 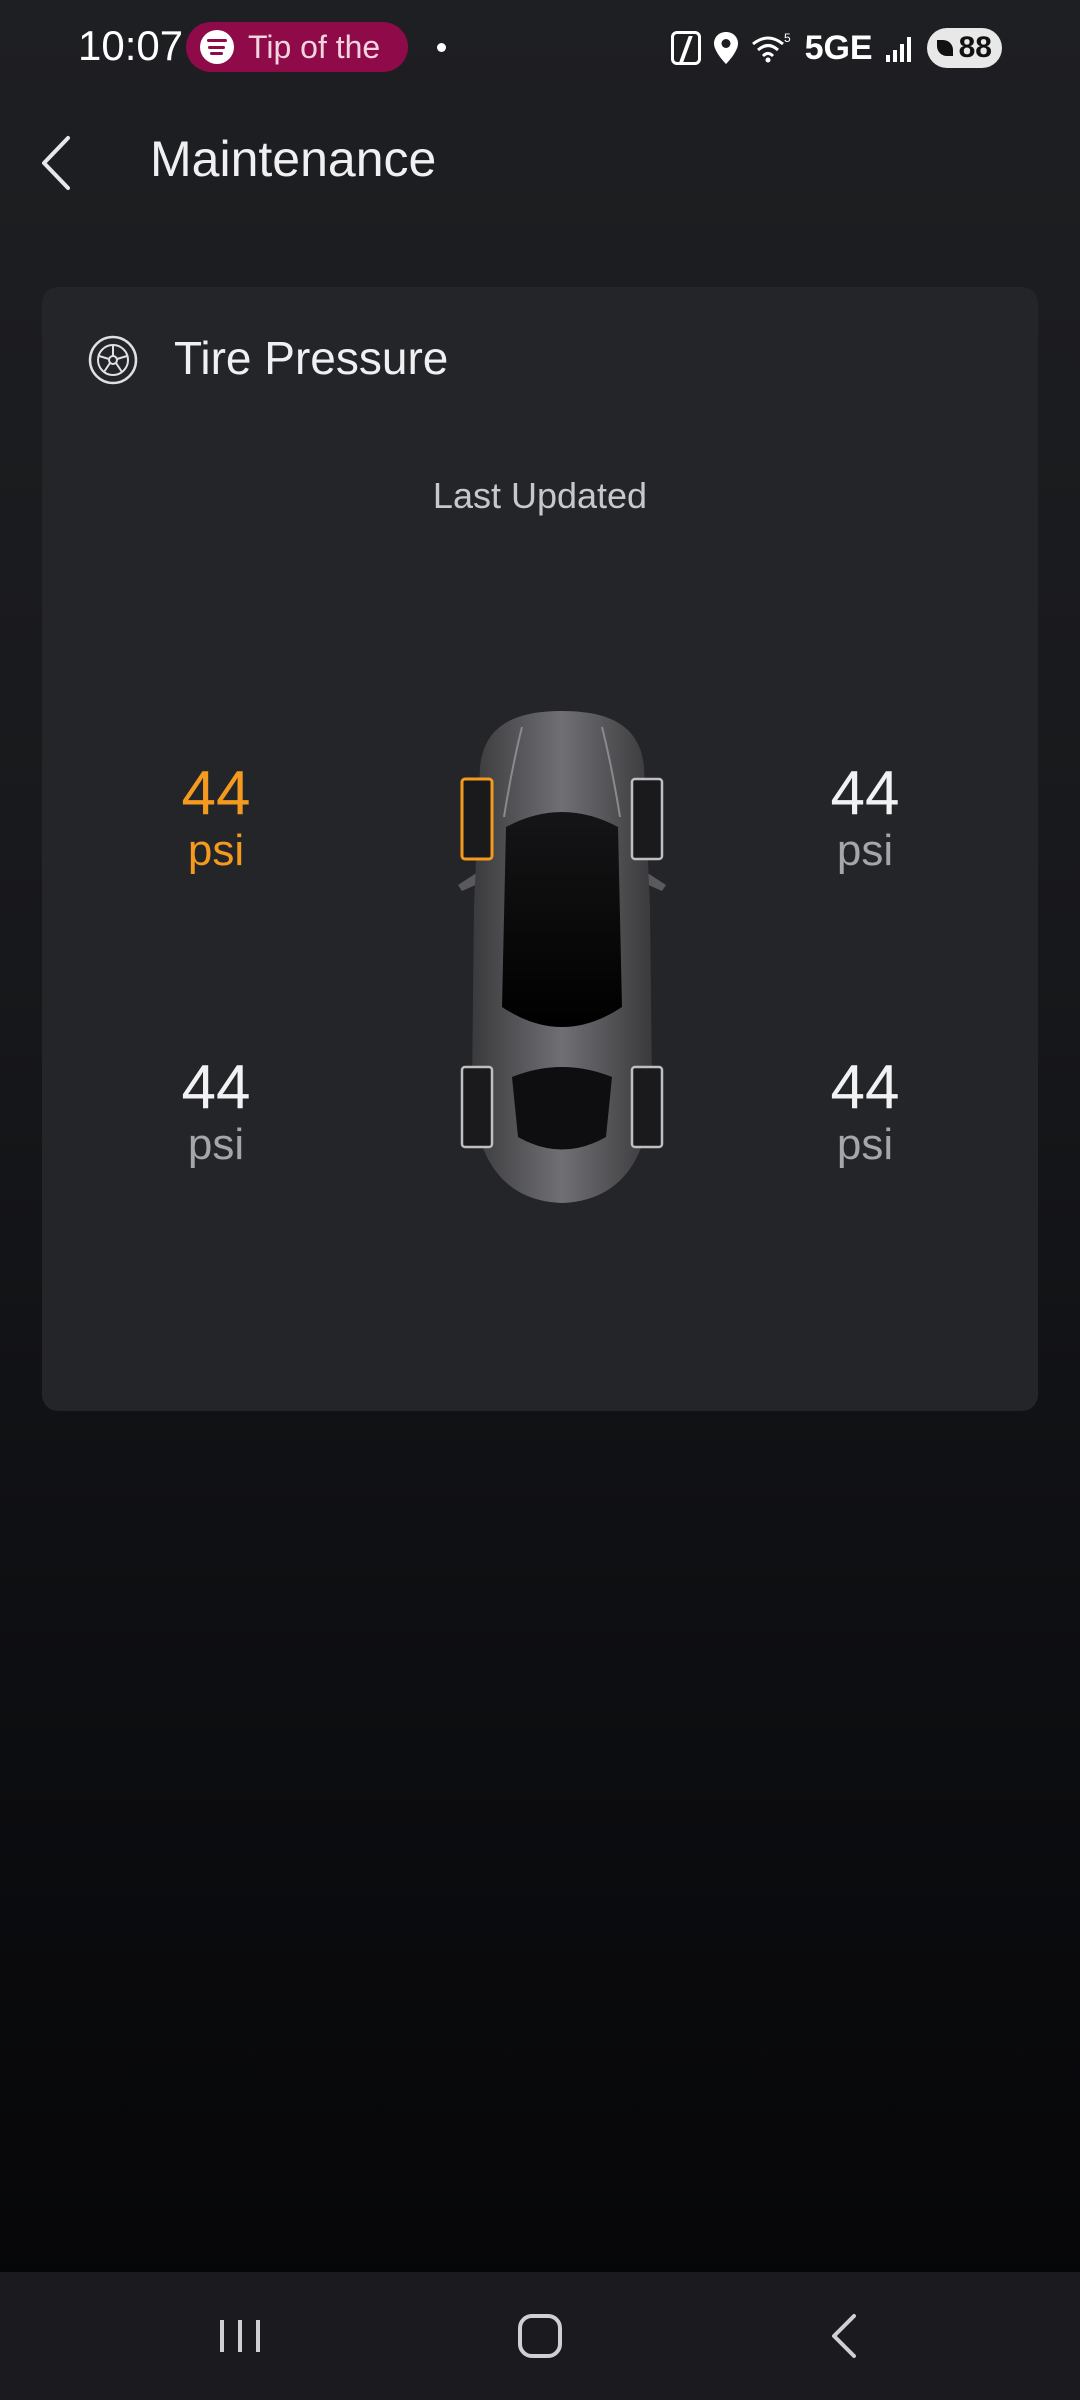 What do you see at coordinates (441, 47) in the screenshot?
I see `notification-dot-icon` at bounding box center [441, 47].